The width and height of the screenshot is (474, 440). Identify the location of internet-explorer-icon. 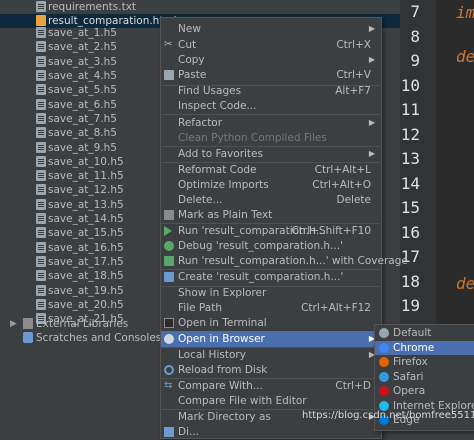
(384, 405).